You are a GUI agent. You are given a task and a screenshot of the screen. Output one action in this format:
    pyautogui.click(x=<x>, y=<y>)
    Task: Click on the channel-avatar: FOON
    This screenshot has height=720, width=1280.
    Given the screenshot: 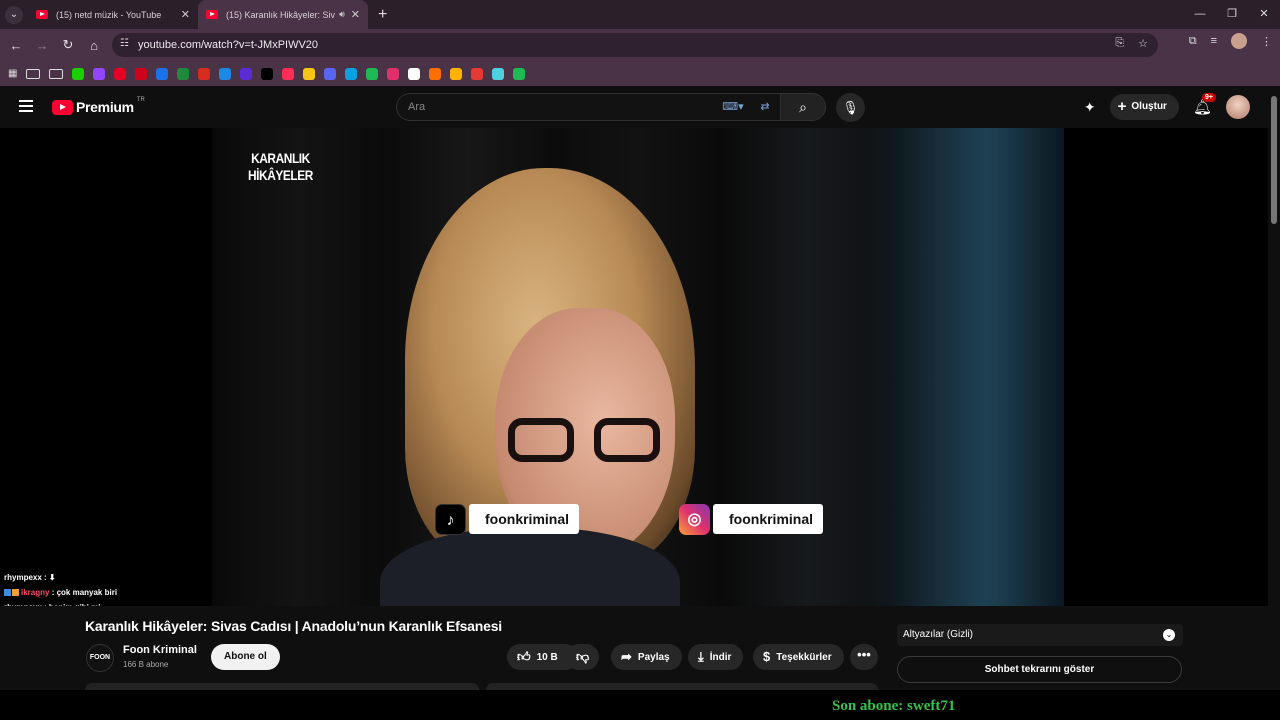 What is the action you would take?
    pyautogui.click(x=100, y=658)
    